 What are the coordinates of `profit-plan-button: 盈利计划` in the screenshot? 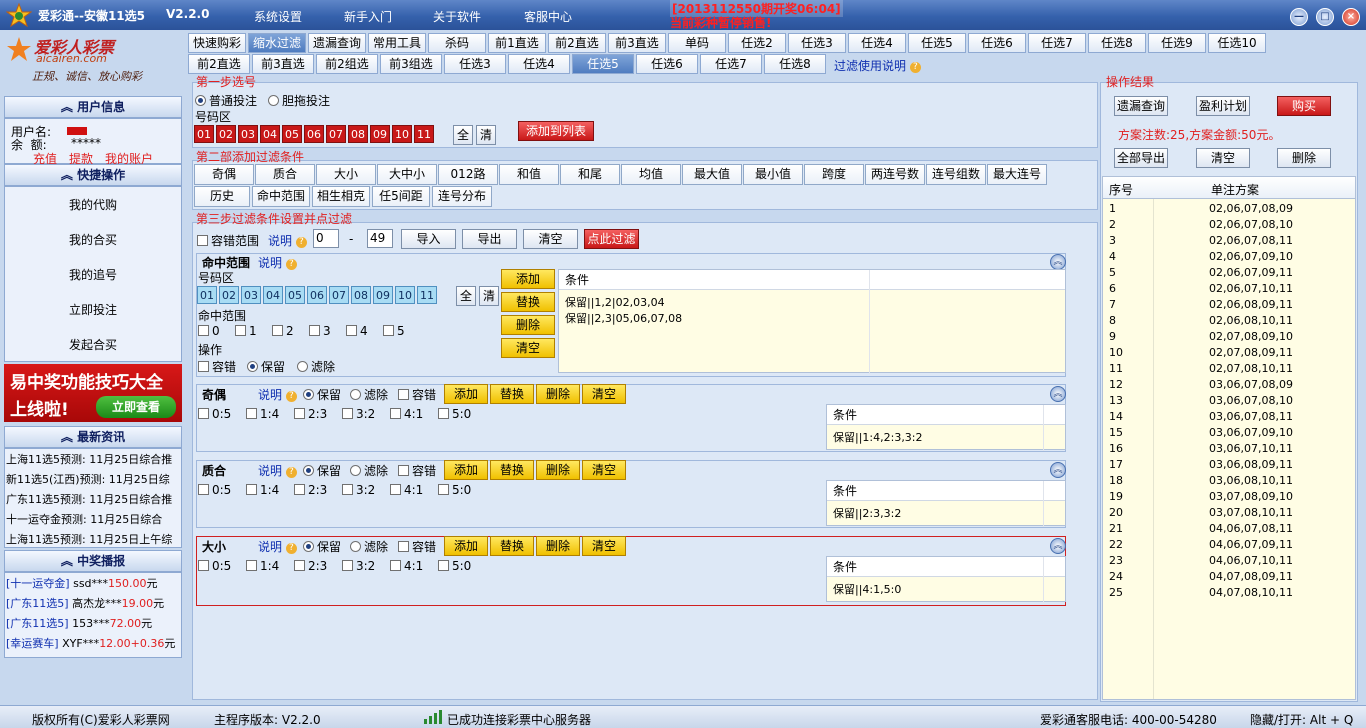 It's located at (1223, 106).